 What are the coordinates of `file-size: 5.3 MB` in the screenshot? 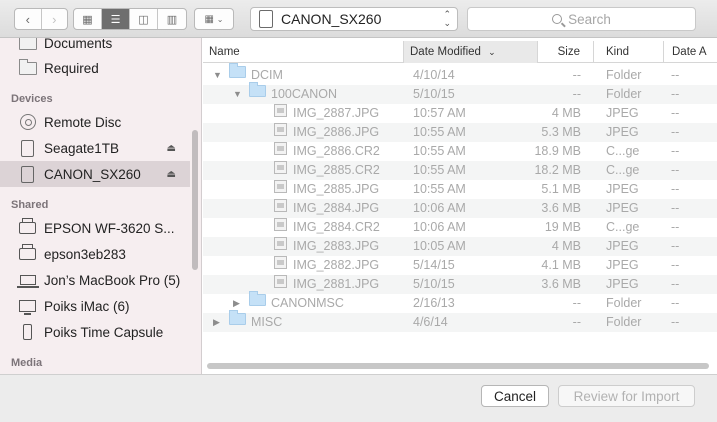 It's located at (561, 132).